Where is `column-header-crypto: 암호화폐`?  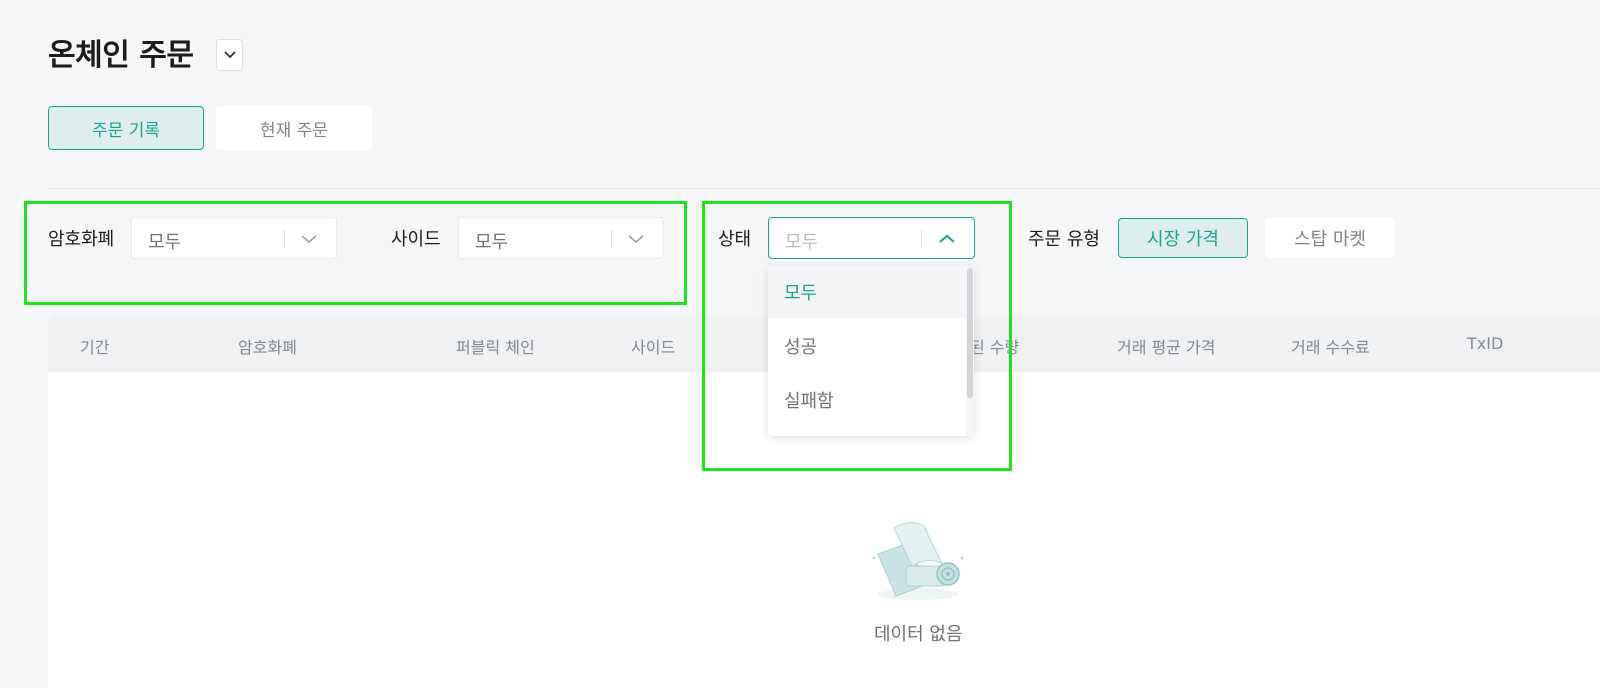 column-header-crypto: 암호화폐 is located at coordinates (267, 347).